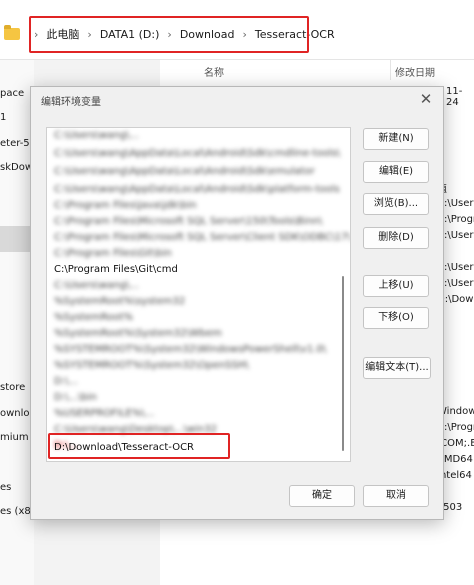 This screenshot has height=585, width=474. I want to click on path-entry: %SystemRoot%\System32\Wbem, so click(138, 334).